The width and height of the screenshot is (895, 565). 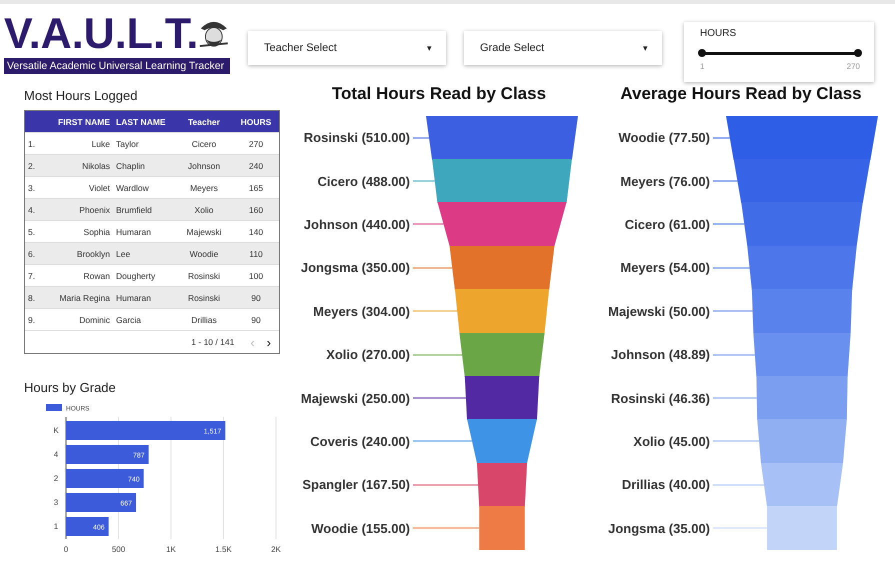 What do you see at coordinates (360, 528) in the screenshot?
I see `funnel-label: Woodie (155.00)` at bounding box center [360, 528].